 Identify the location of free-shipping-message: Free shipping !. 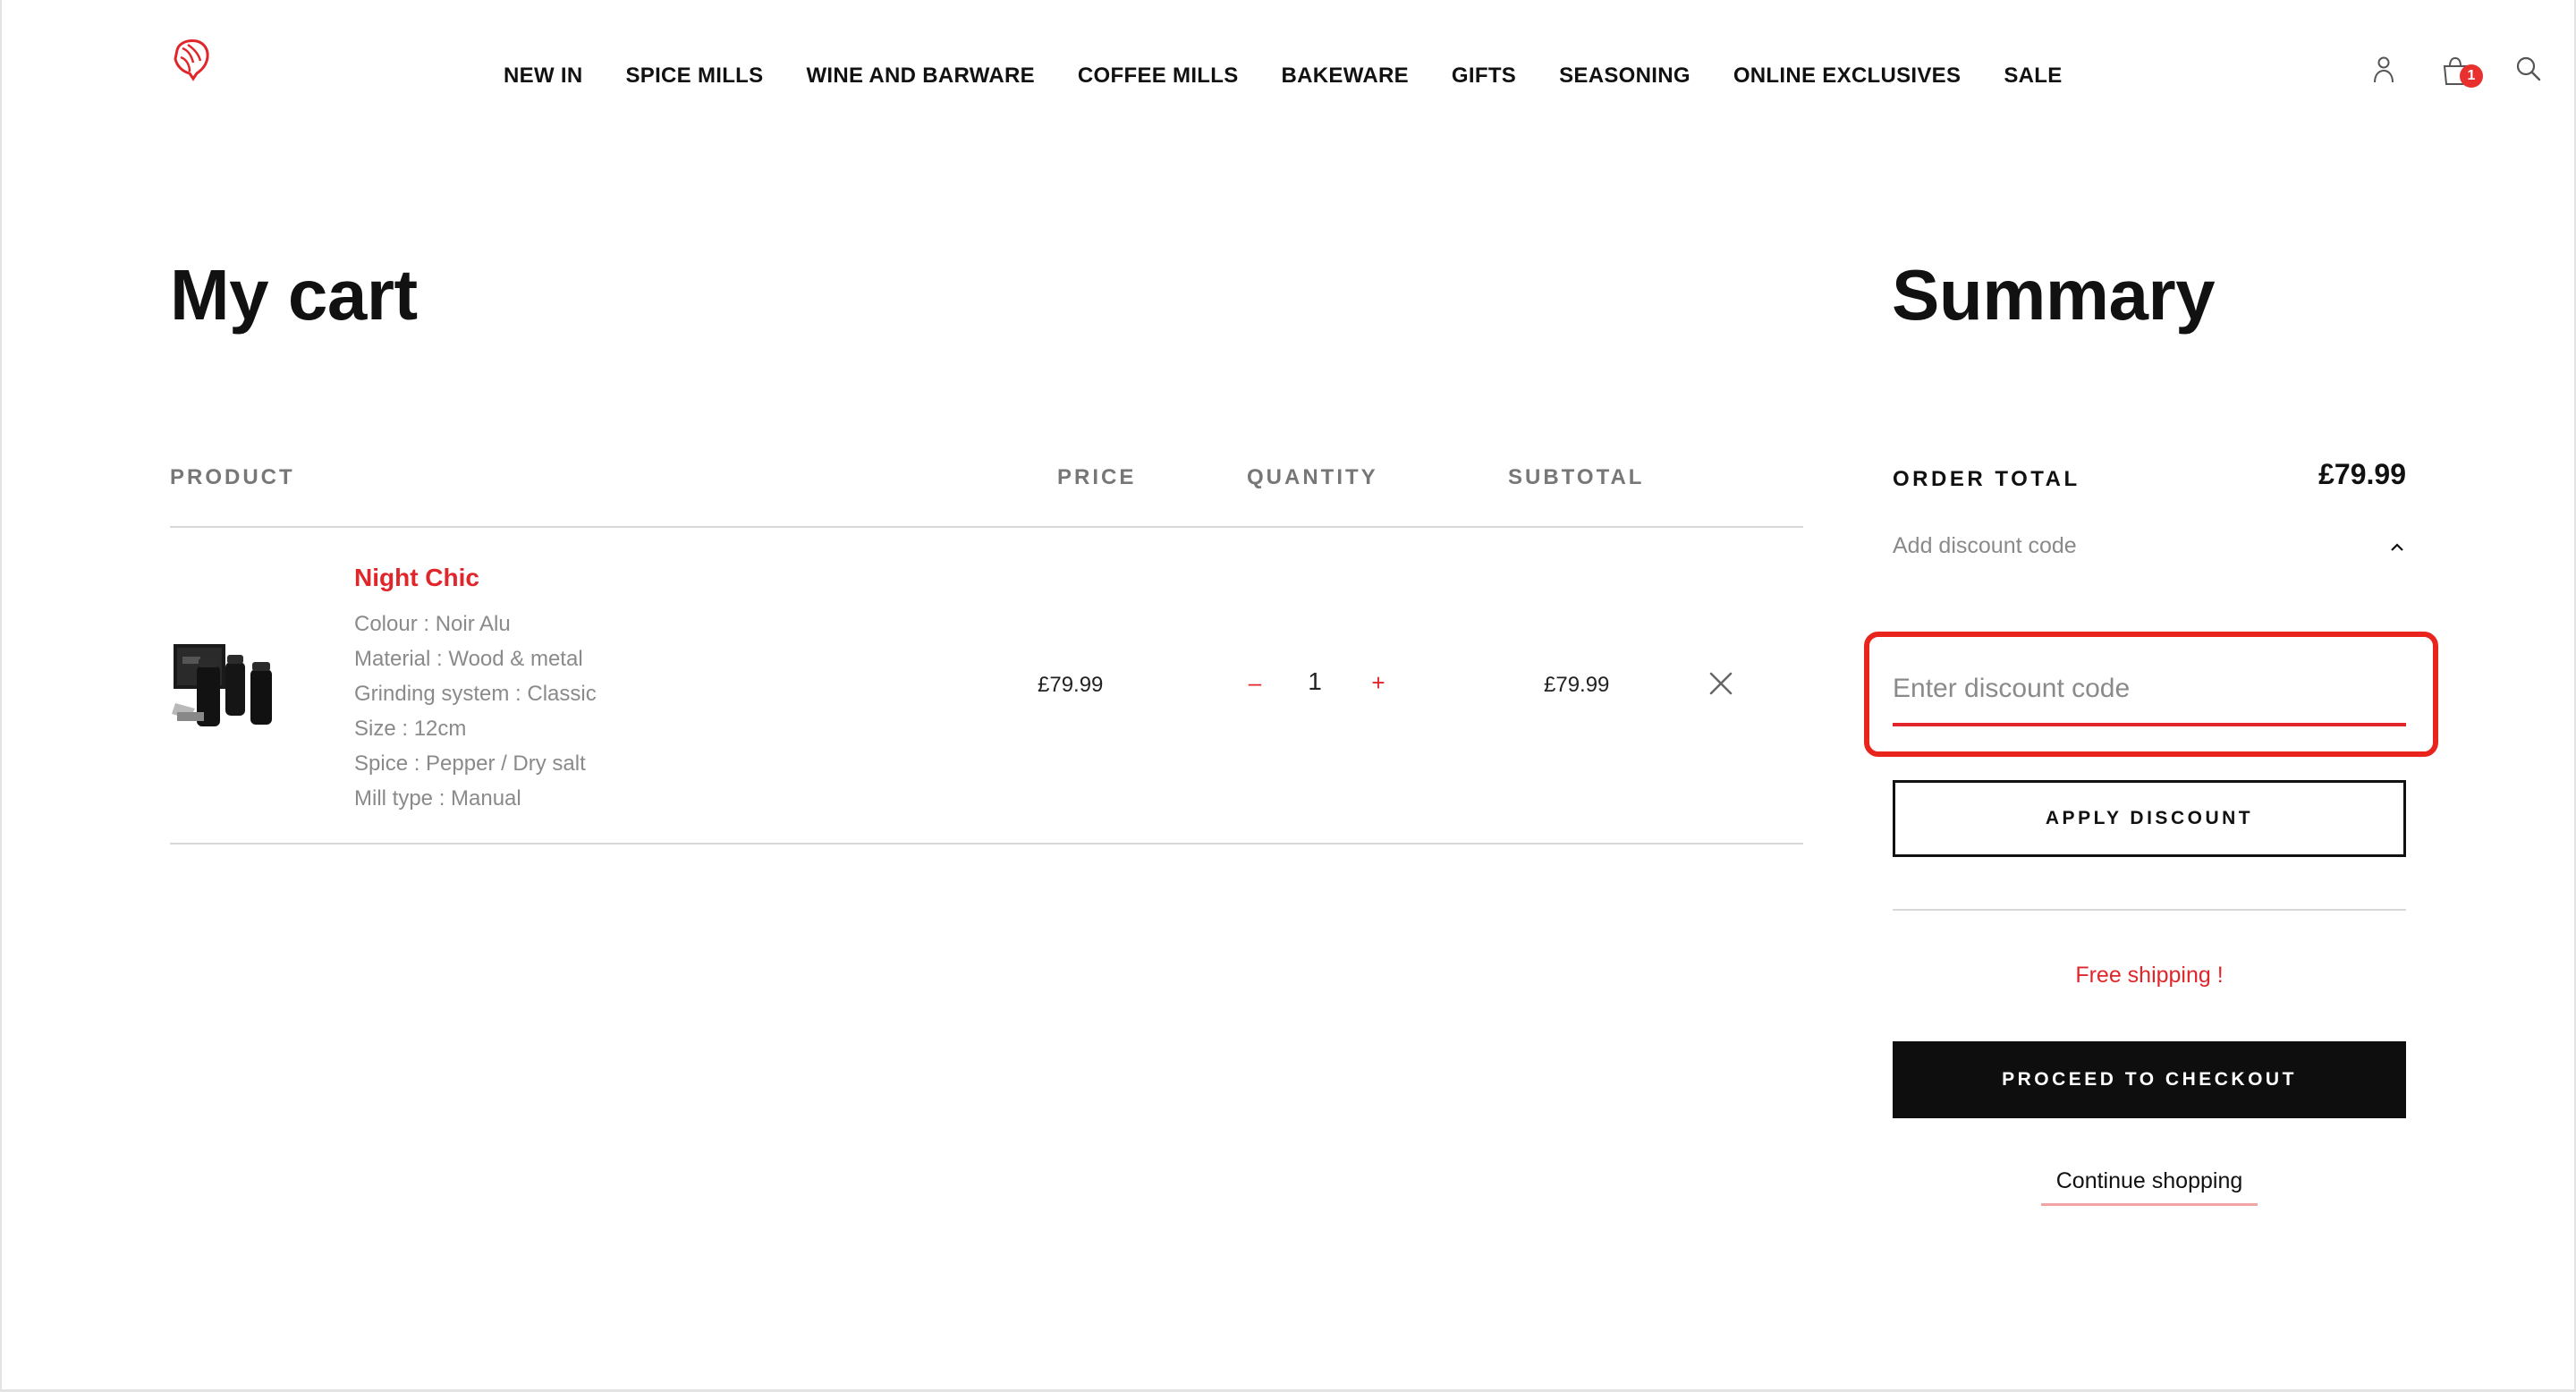
(2149, 975).